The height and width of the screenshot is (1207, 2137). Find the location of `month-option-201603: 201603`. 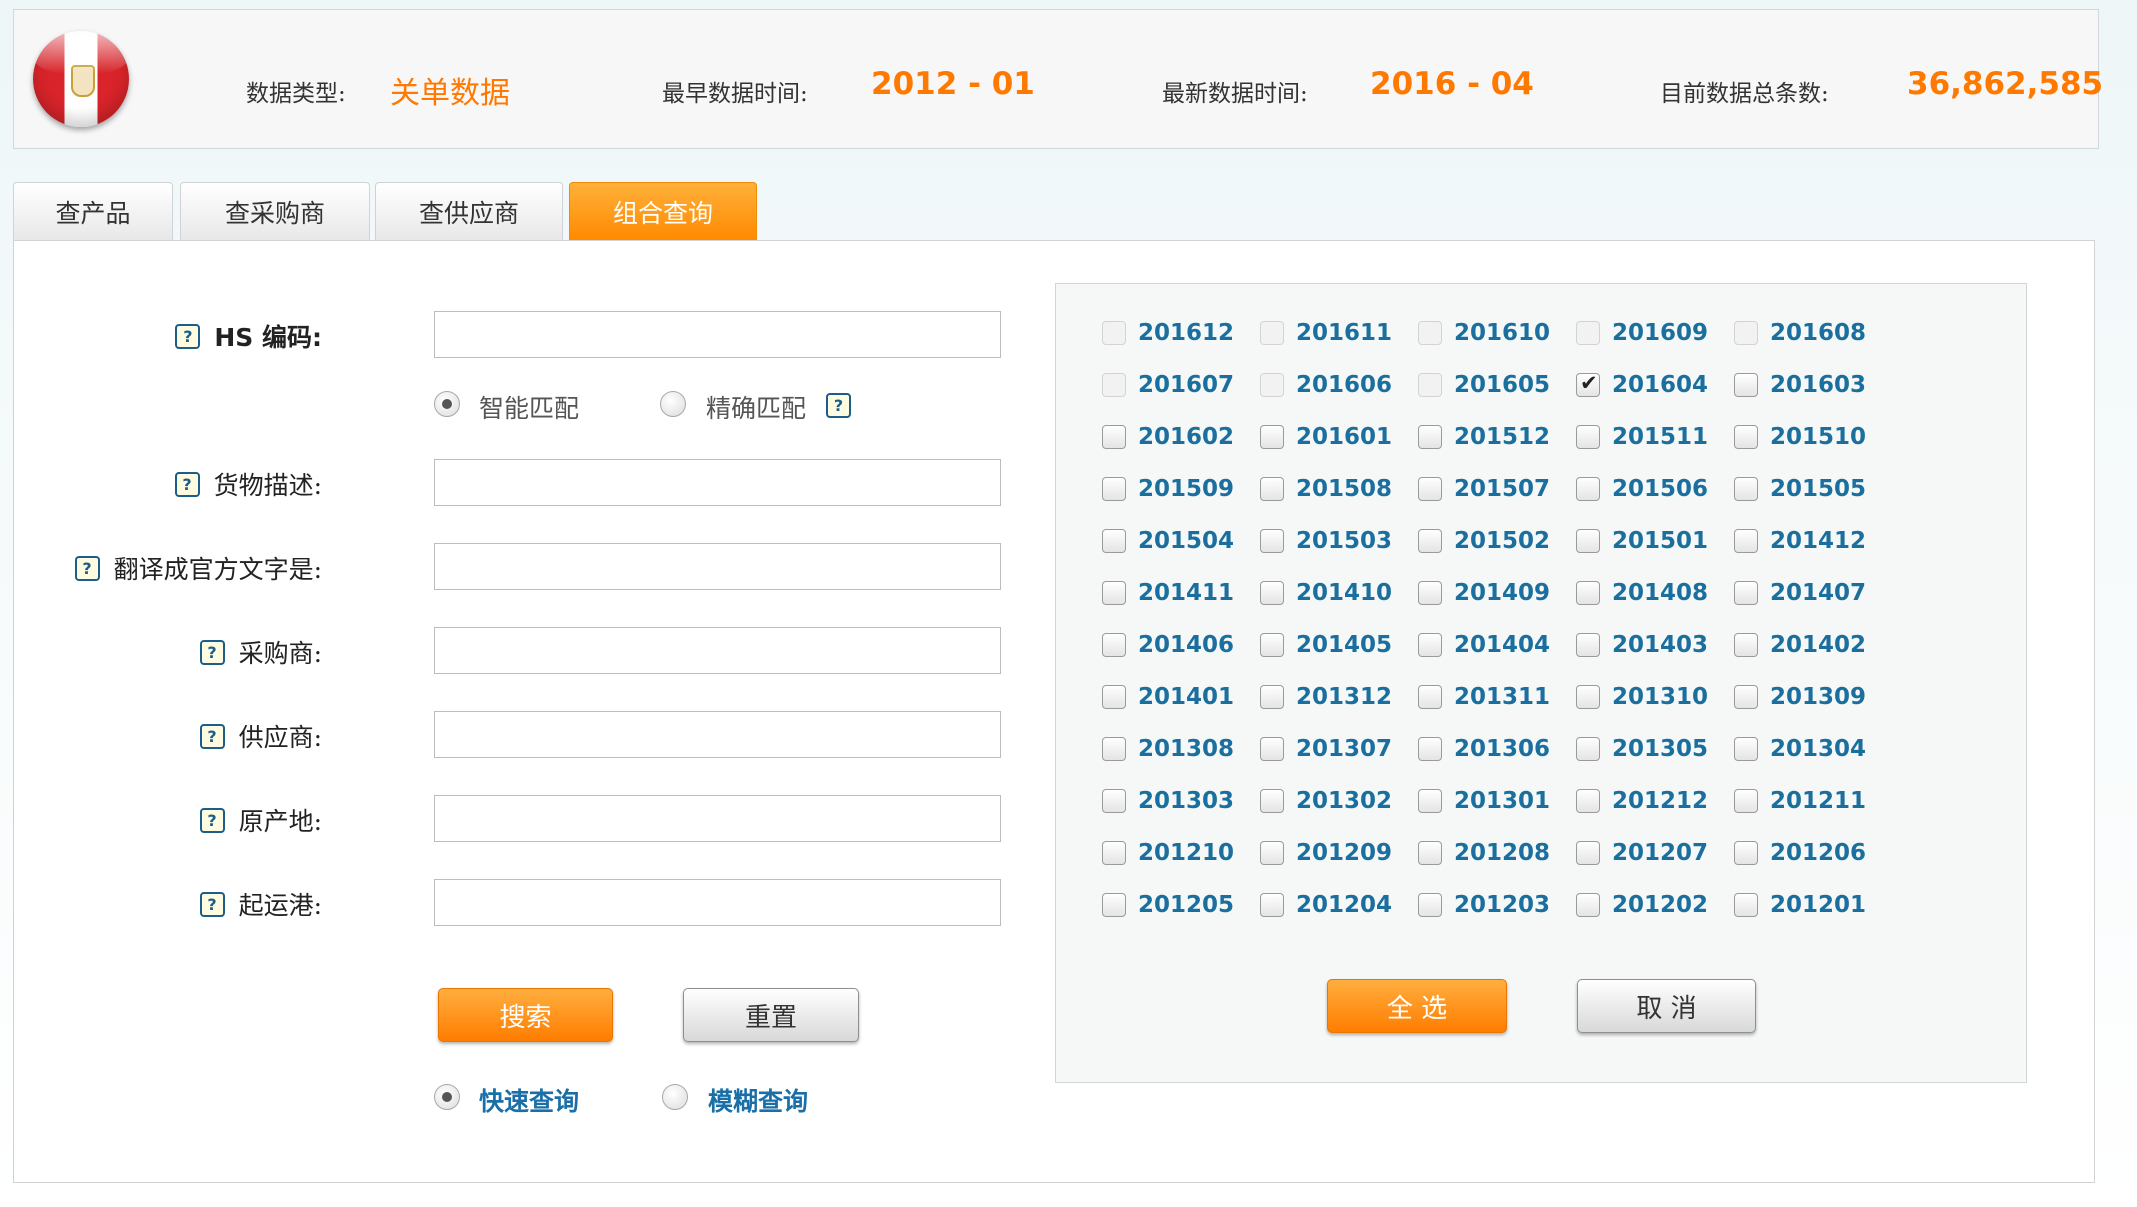

month-option-201603: 201603 is located at coordinates (1809, 385).